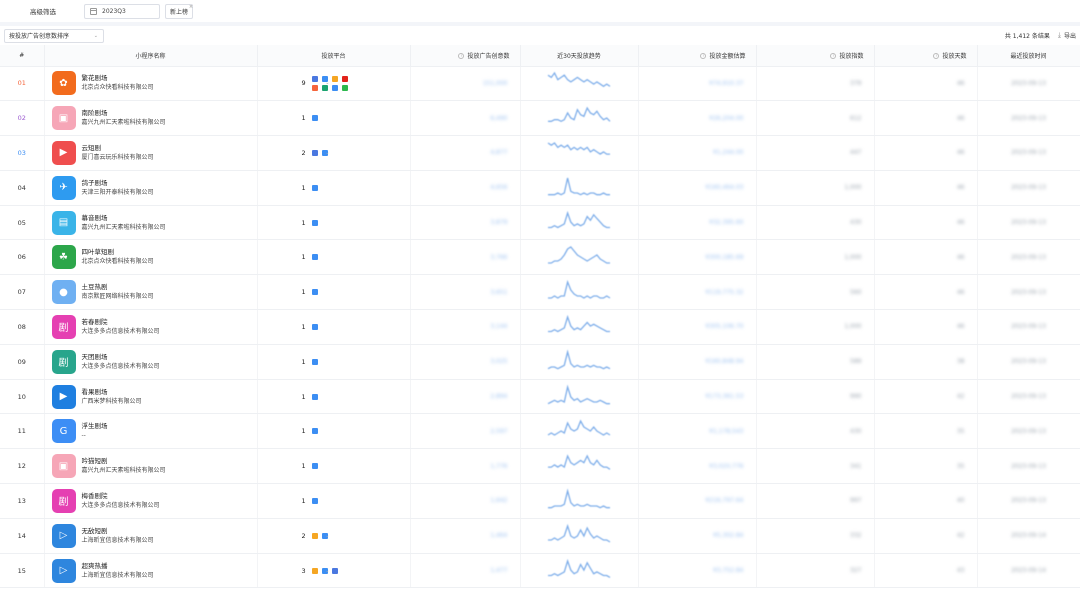  I want to click on app-name: 吟猫短剧, so click(124, 461).